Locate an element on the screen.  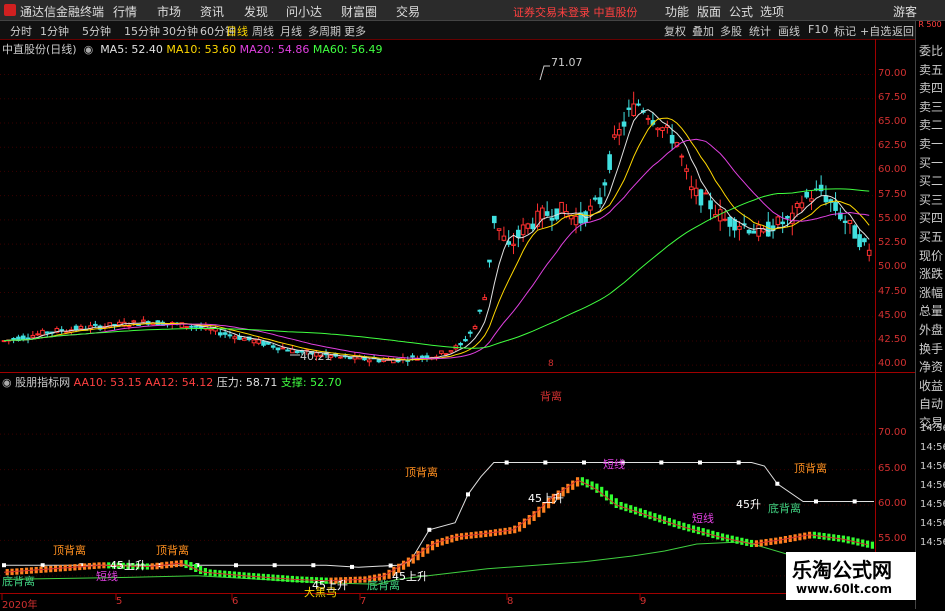
signal-annotation: 大黑马 is located at coordinates (320, 592).